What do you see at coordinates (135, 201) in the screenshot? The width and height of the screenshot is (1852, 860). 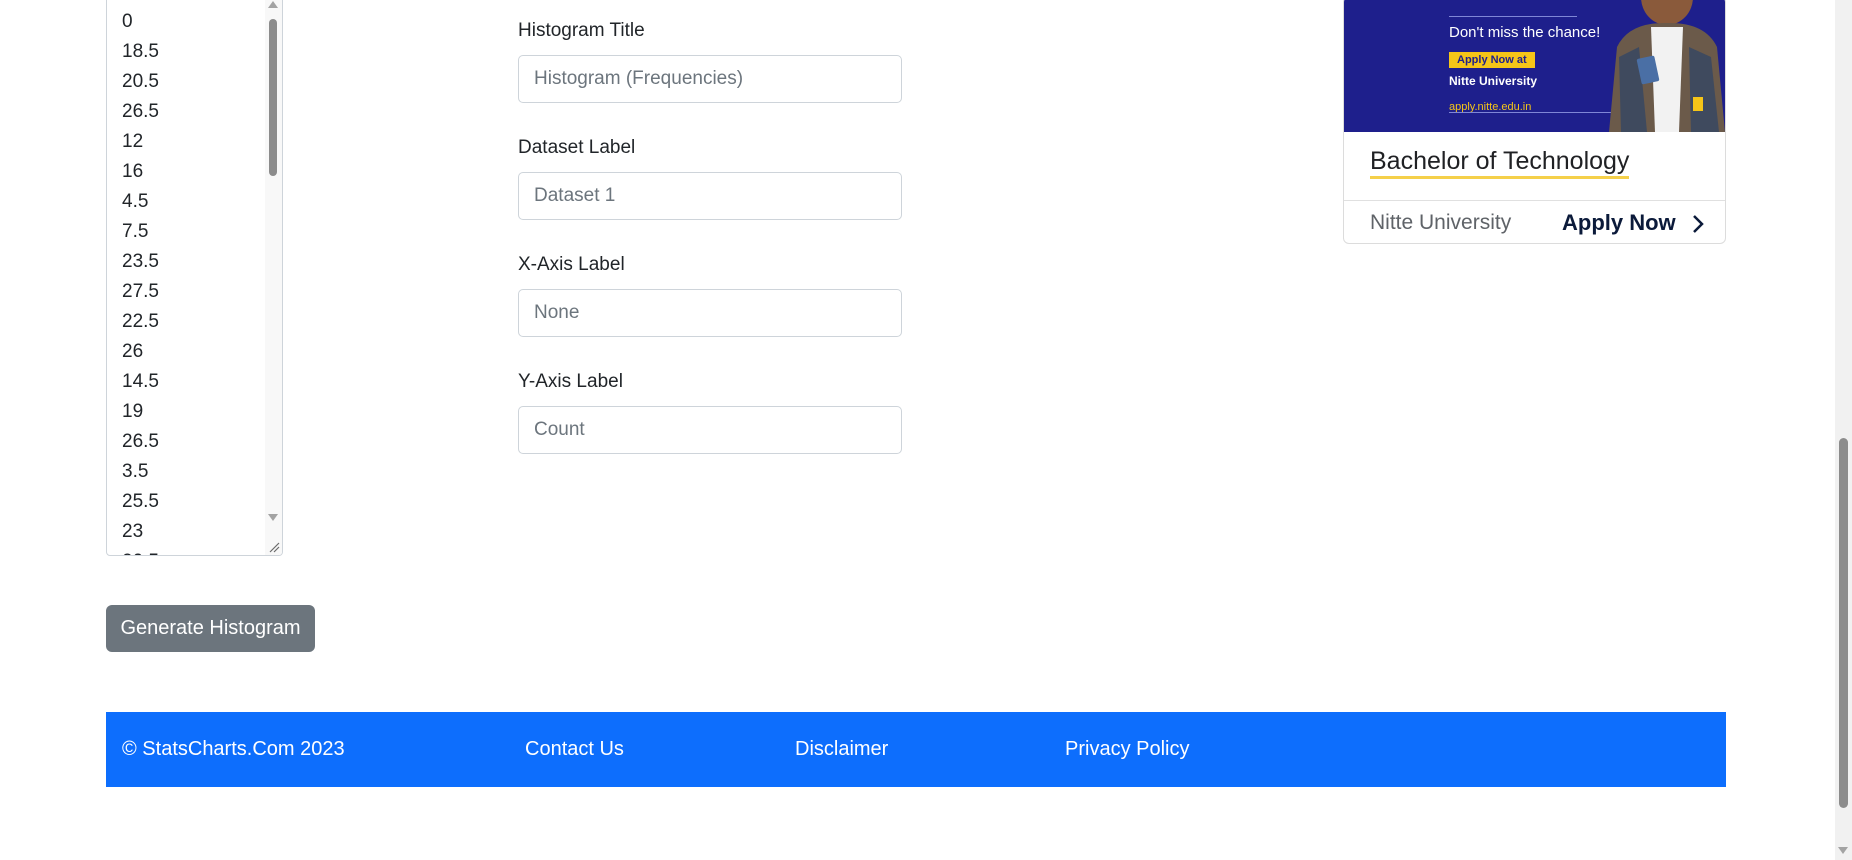 I see `data-value: 4.5` at bounding box center [135, 201].